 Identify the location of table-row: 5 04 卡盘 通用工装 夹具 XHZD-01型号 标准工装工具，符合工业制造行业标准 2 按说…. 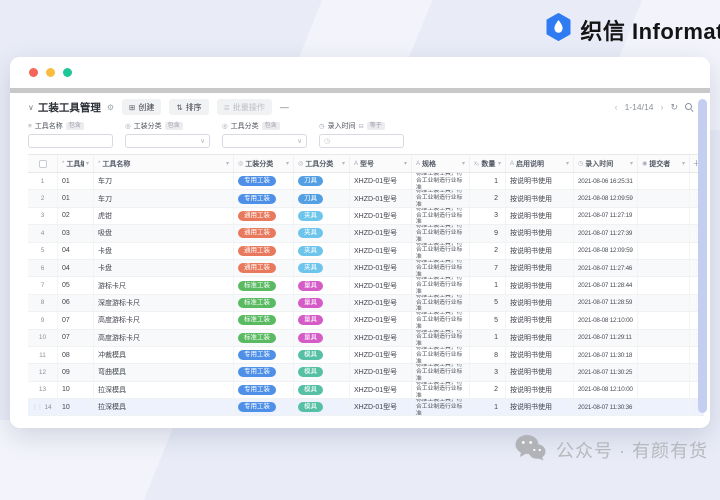
(366, 251).